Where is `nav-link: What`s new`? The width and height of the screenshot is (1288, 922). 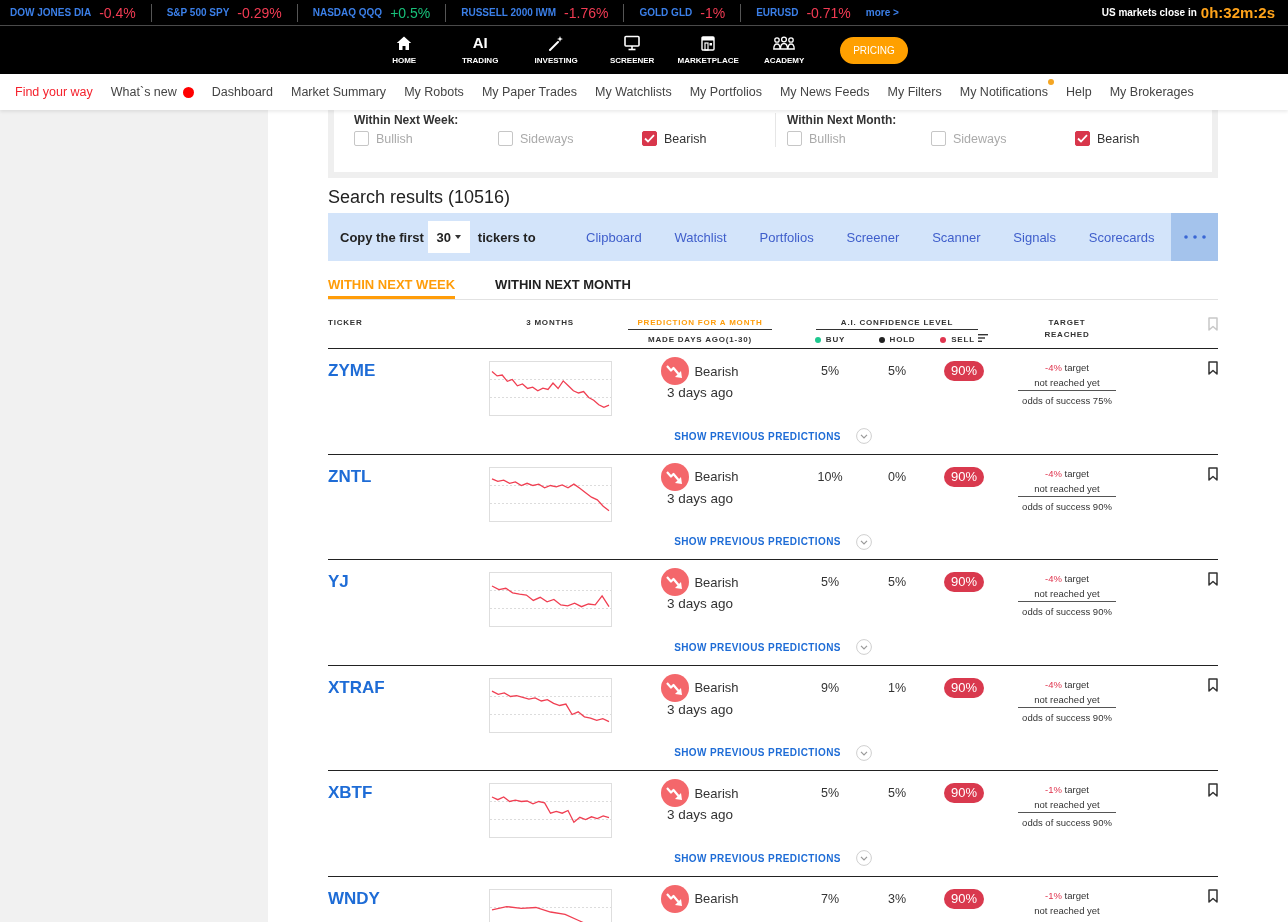
nav-link: What`s new is located at coordinates (143, 92).